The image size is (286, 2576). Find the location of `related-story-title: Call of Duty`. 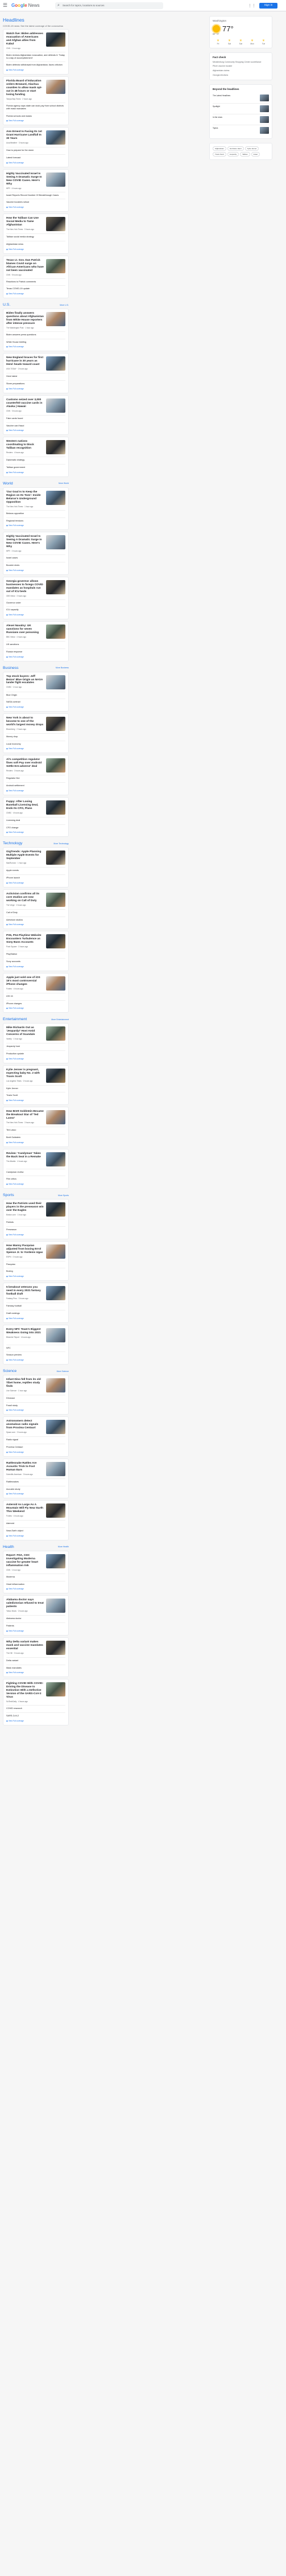

related-story-title: Call of Duty is located at coordinates (35, 912).